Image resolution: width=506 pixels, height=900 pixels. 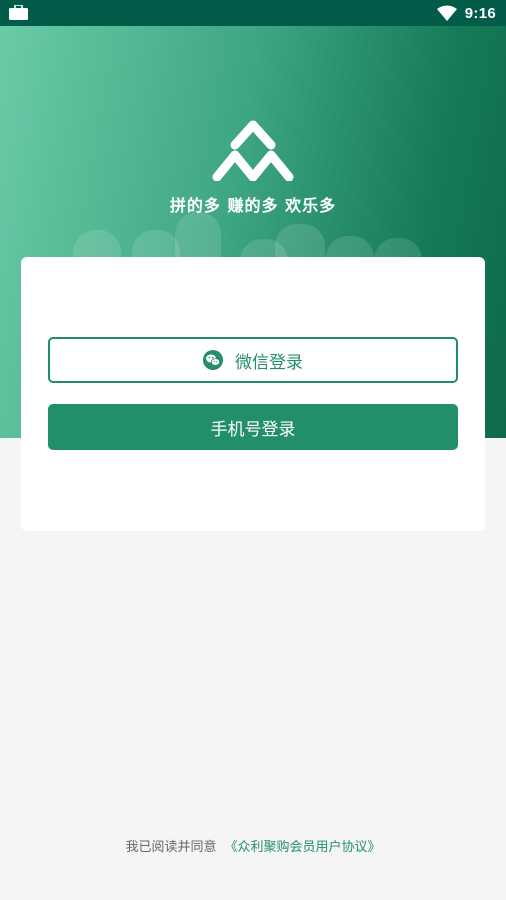 I want to click on wechat-login-label: 微信登录, so click(x=269, y=362).